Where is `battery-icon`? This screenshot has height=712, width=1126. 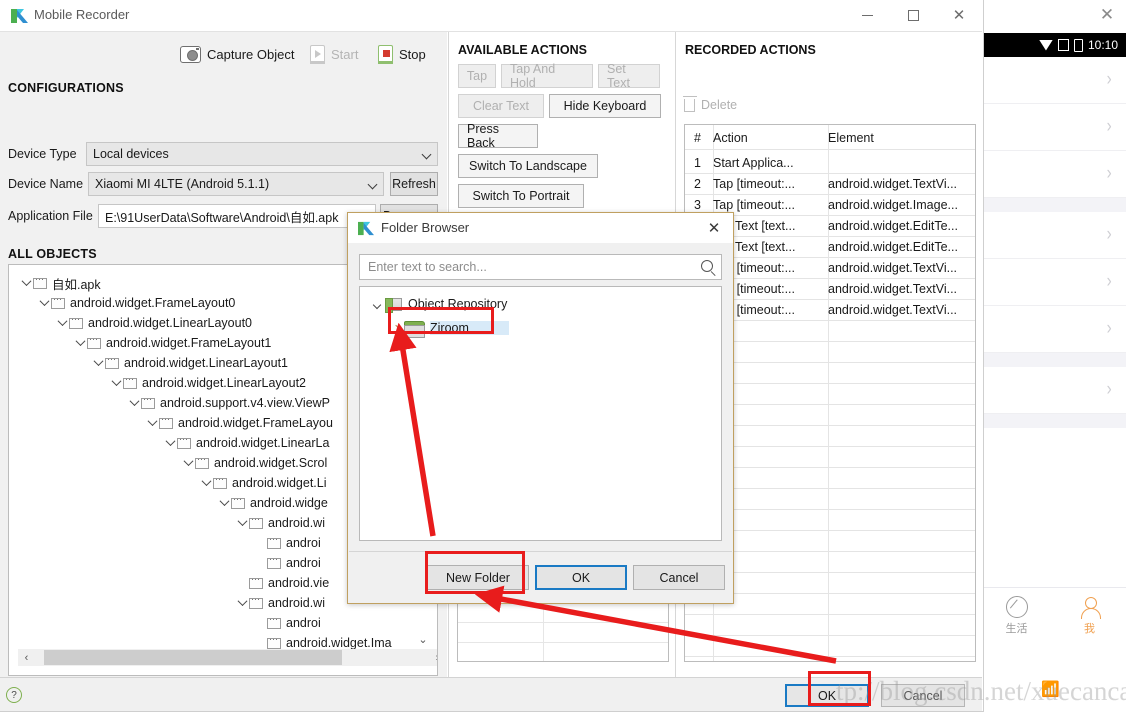 battery-icon is located at coordinates (1078, 45).